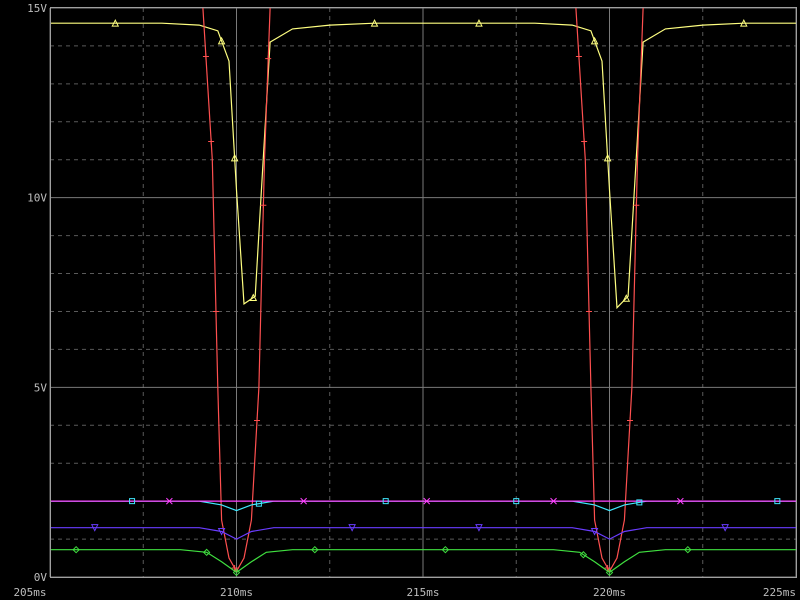 Image resolution: width=800 pixels, height=600 pixels. What do you see at coordinates (29, 592) in the screenshot?
I see `x-tick-label: 205ms` at bounding box center [29, 592].